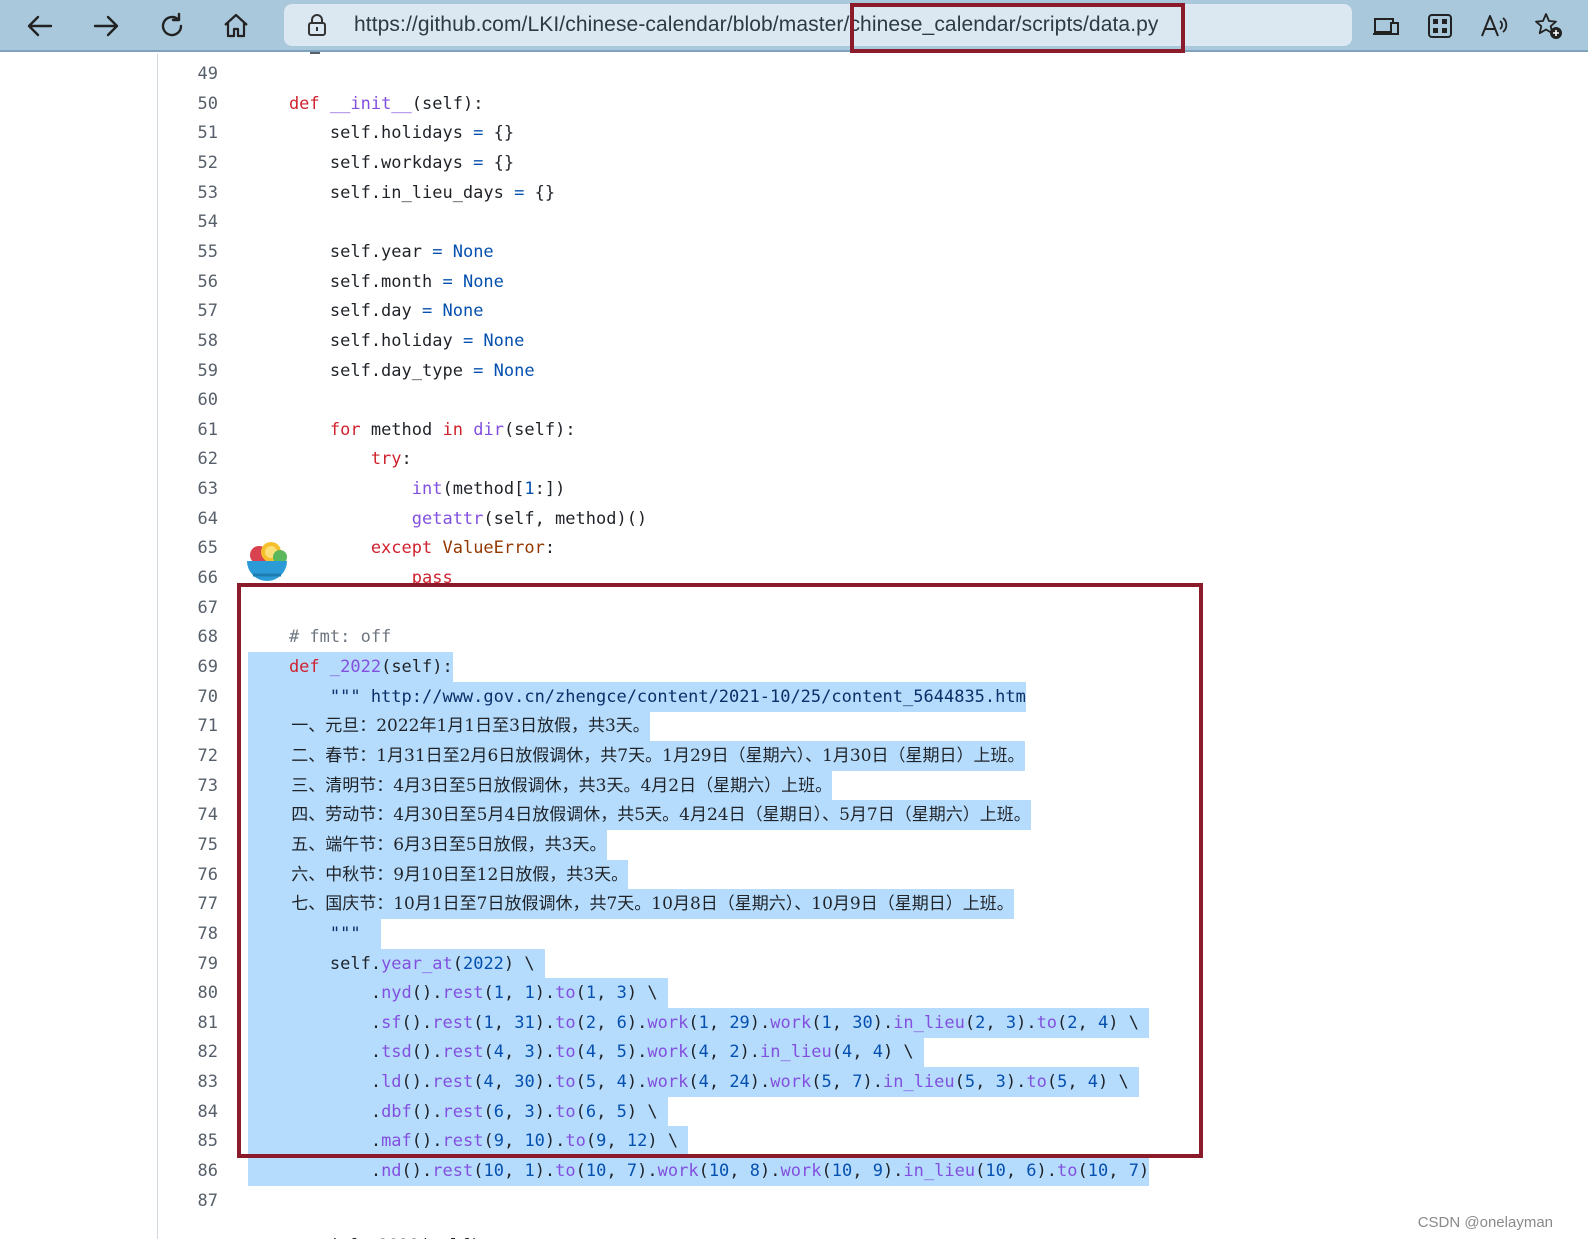  I want to click on back-arrow-icon, so click(40, 26).